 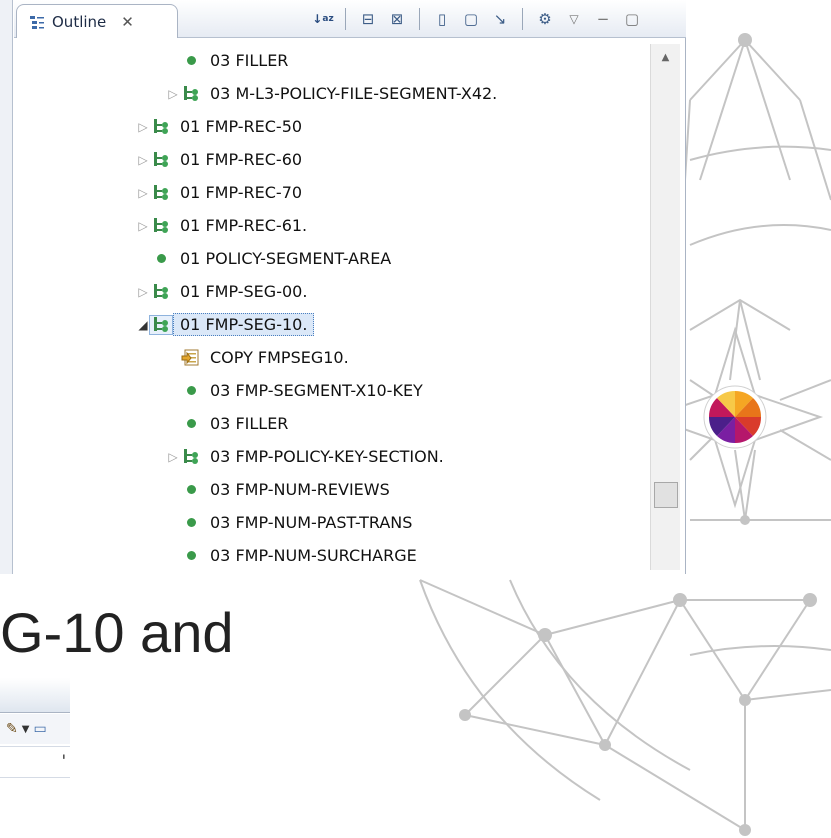 I want to click on link-with-editor-icon: ⚙, so click(x=545, y=19).